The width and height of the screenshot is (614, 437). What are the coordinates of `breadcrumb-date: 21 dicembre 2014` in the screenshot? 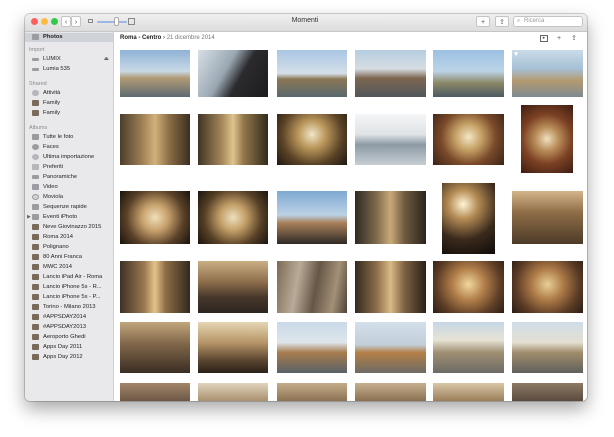 It's located at (190, 38).